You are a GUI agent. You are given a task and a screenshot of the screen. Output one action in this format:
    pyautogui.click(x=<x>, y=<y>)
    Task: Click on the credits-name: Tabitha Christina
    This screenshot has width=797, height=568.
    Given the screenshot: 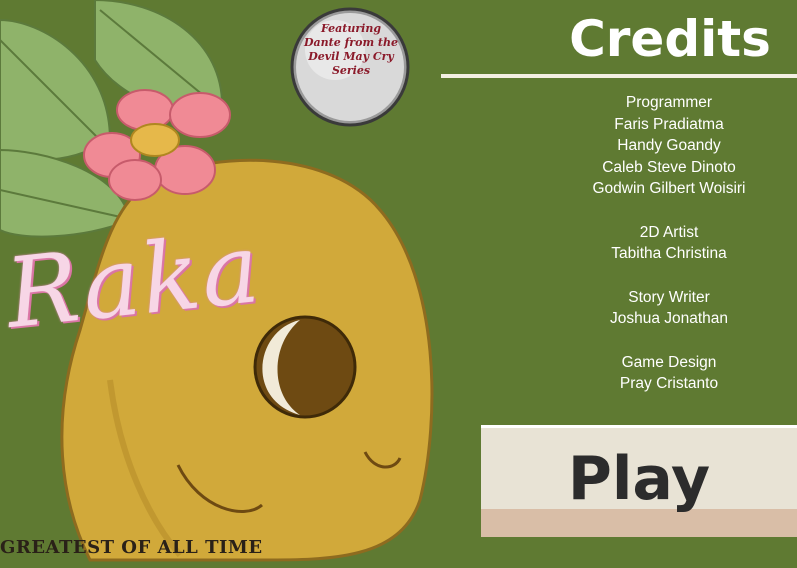 What is the action you would take?
    pyautogui.click(x=669, y=253)
    